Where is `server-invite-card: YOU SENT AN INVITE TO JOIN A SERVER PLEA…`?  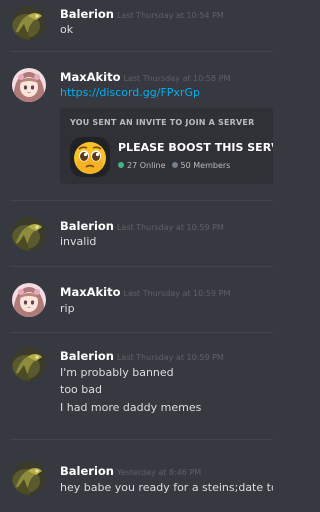 server-invite-card: YOU SENT AN INVITE TO JOIN A SERVER PLEA… is located at coordinates (166, 146).